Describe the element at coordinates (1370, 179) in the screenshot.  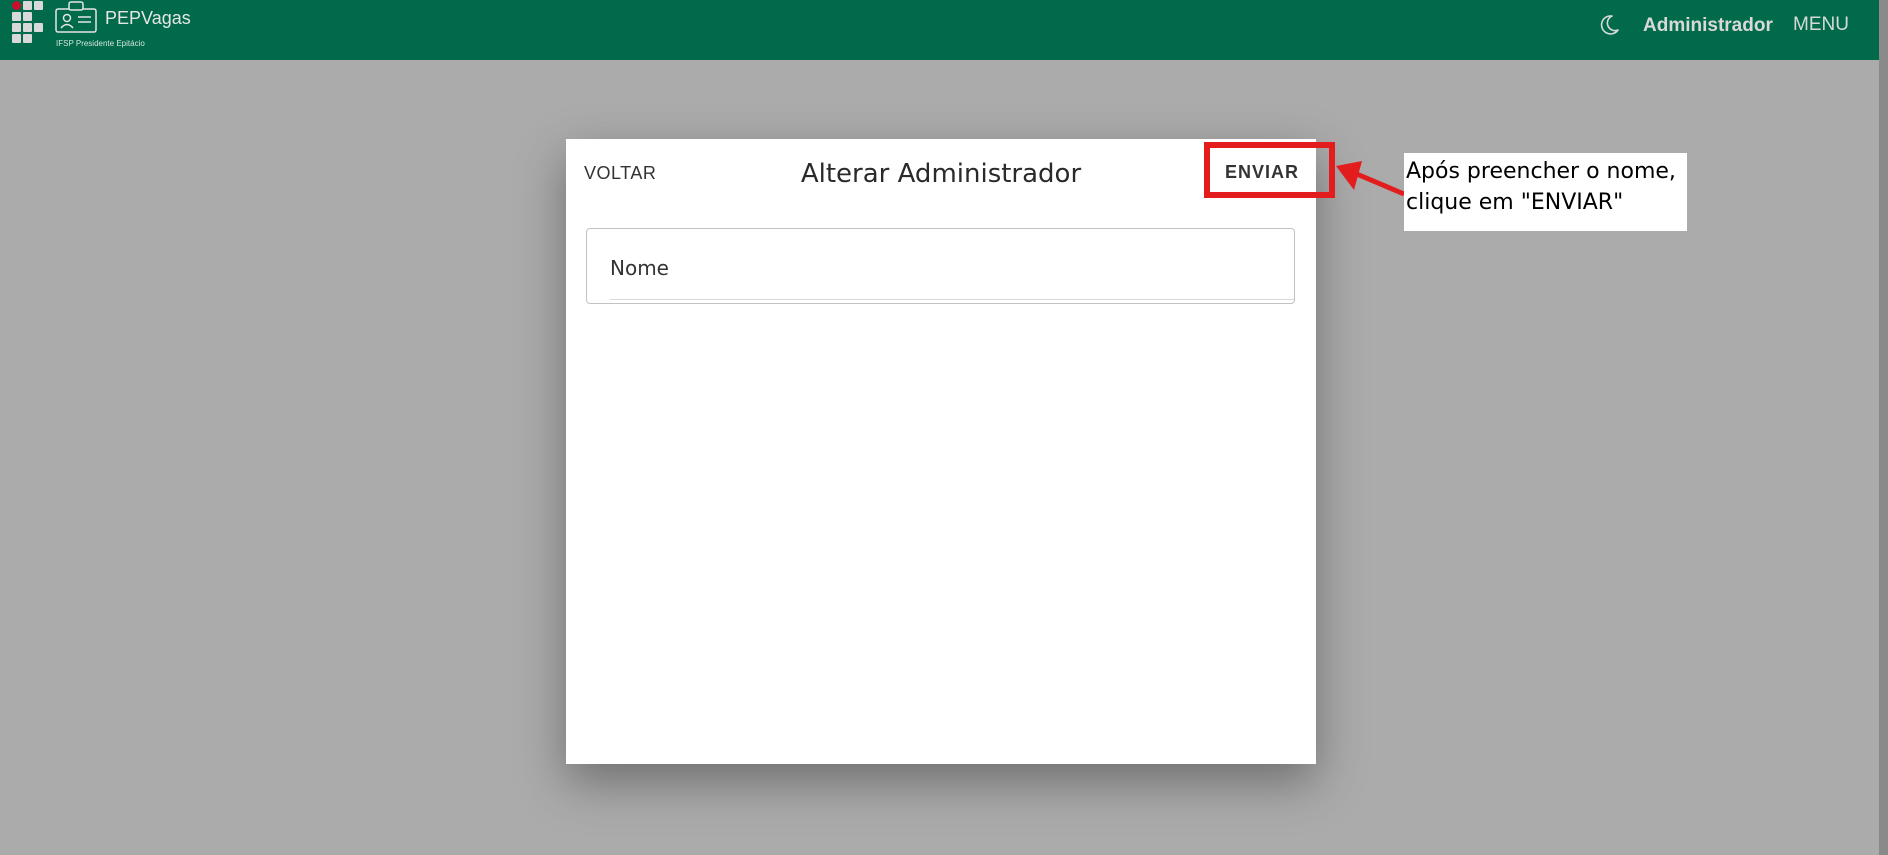
I see `arrow-icon` at that location.